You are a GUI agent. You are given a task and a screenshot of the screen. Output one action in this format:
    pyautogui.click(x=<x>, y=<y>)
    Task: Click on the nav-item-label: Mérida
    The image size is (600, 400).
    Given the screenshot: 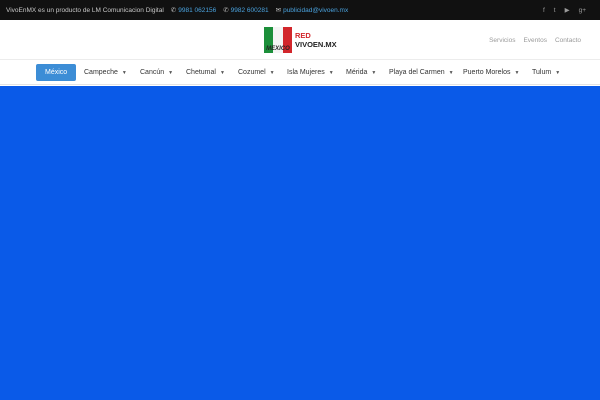 What is the action you would take?
    pyautogui.click(x=357, y=72)
    